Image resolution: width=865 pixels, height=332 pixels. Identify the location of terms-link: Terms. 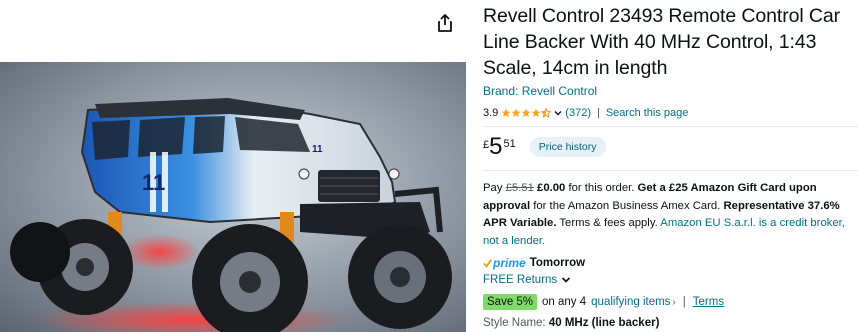
(708, 302).